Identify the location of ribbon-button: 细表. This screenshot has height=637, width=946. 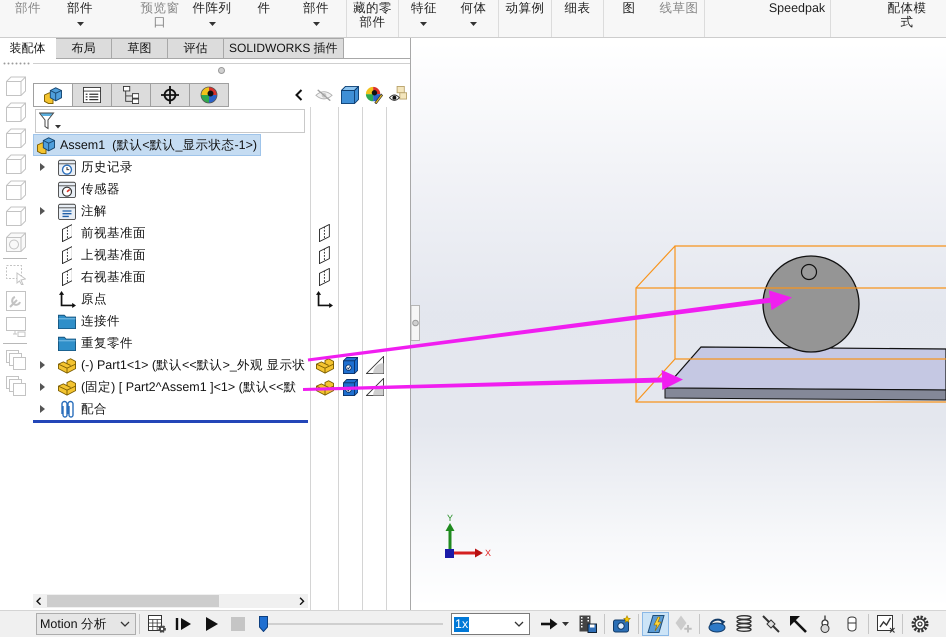
(578, 7).